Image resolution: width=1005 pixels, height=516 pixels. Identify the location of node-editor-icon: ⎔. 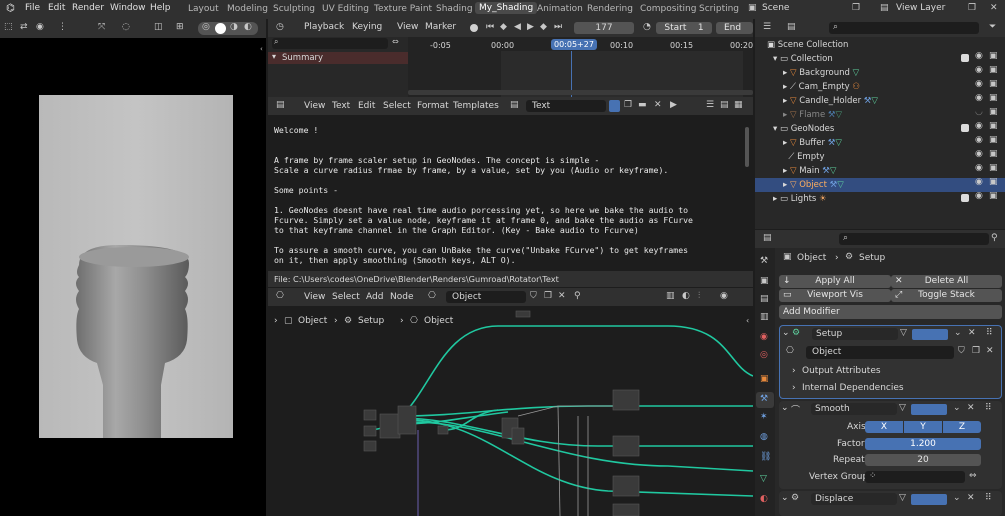
(280, 296).